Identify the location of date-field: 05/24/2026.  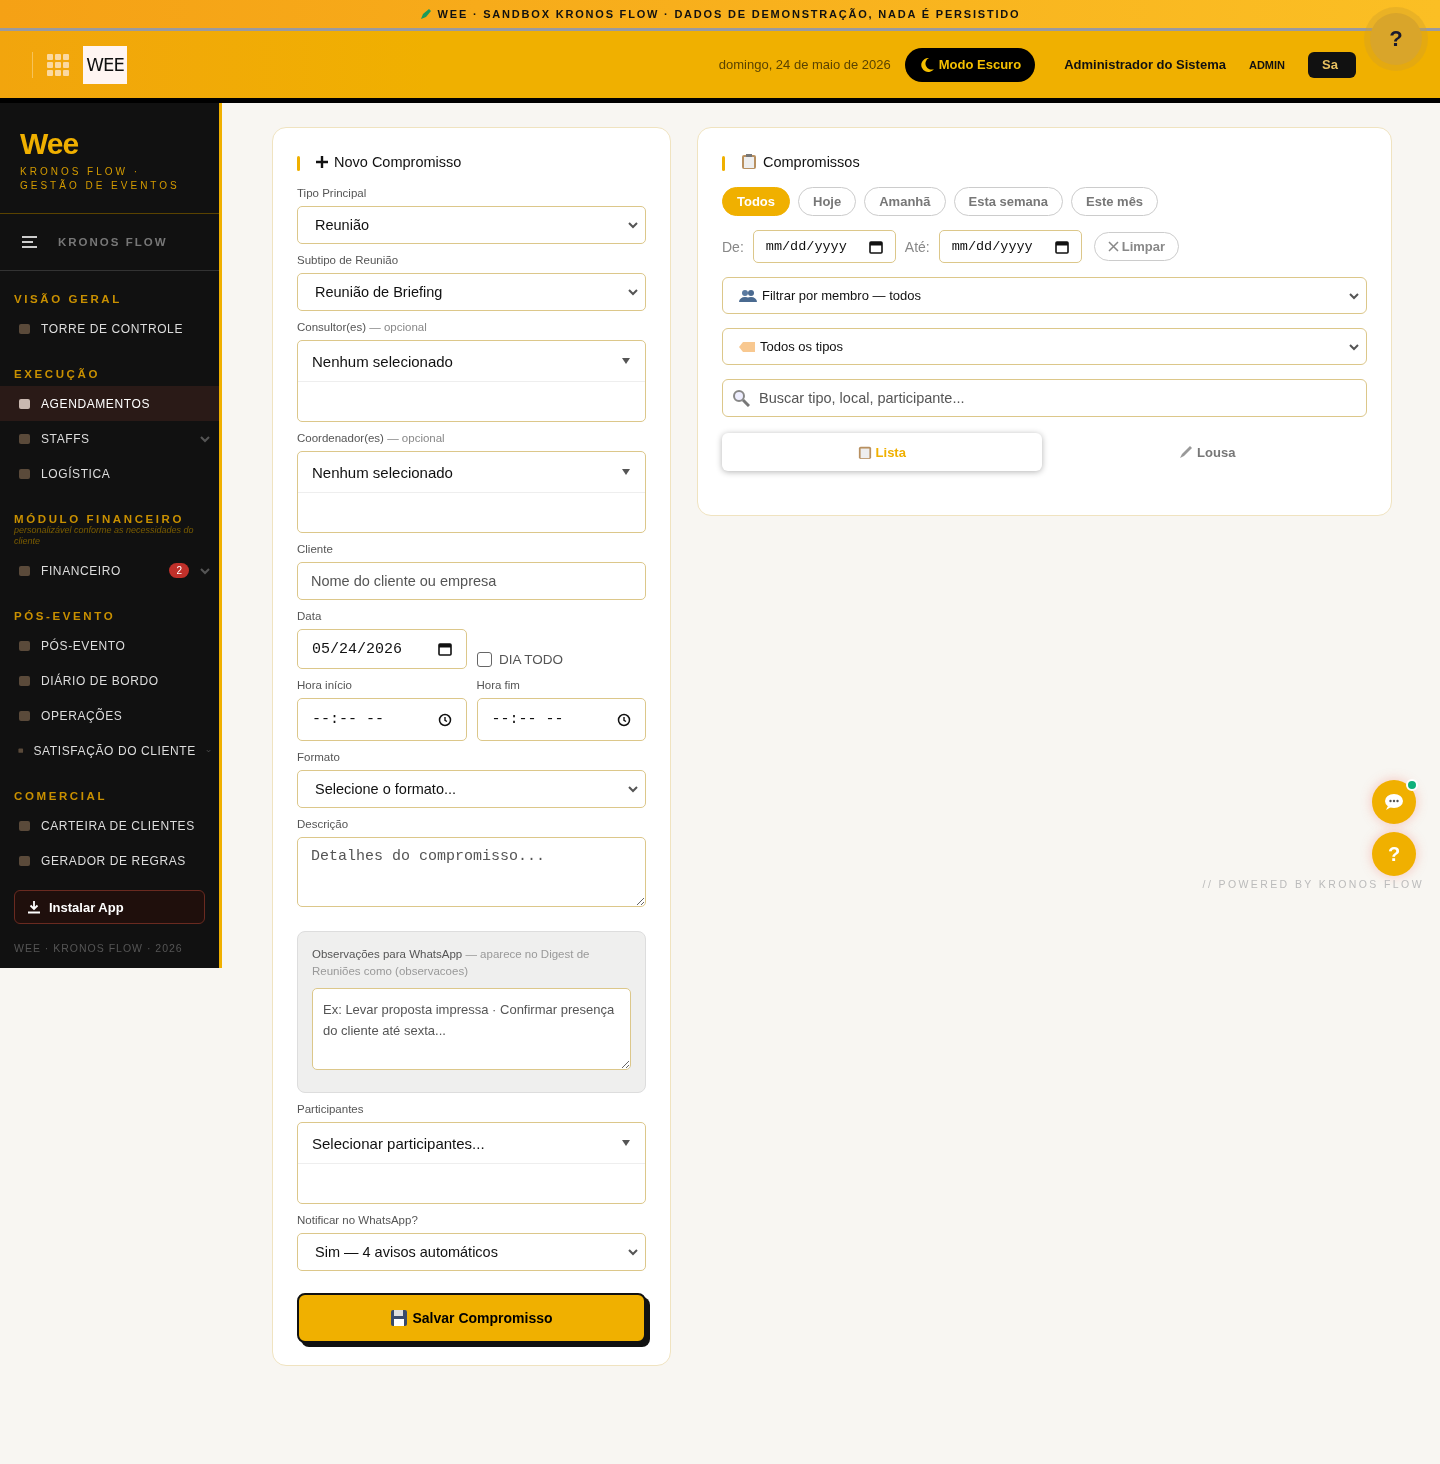
(382, 649).